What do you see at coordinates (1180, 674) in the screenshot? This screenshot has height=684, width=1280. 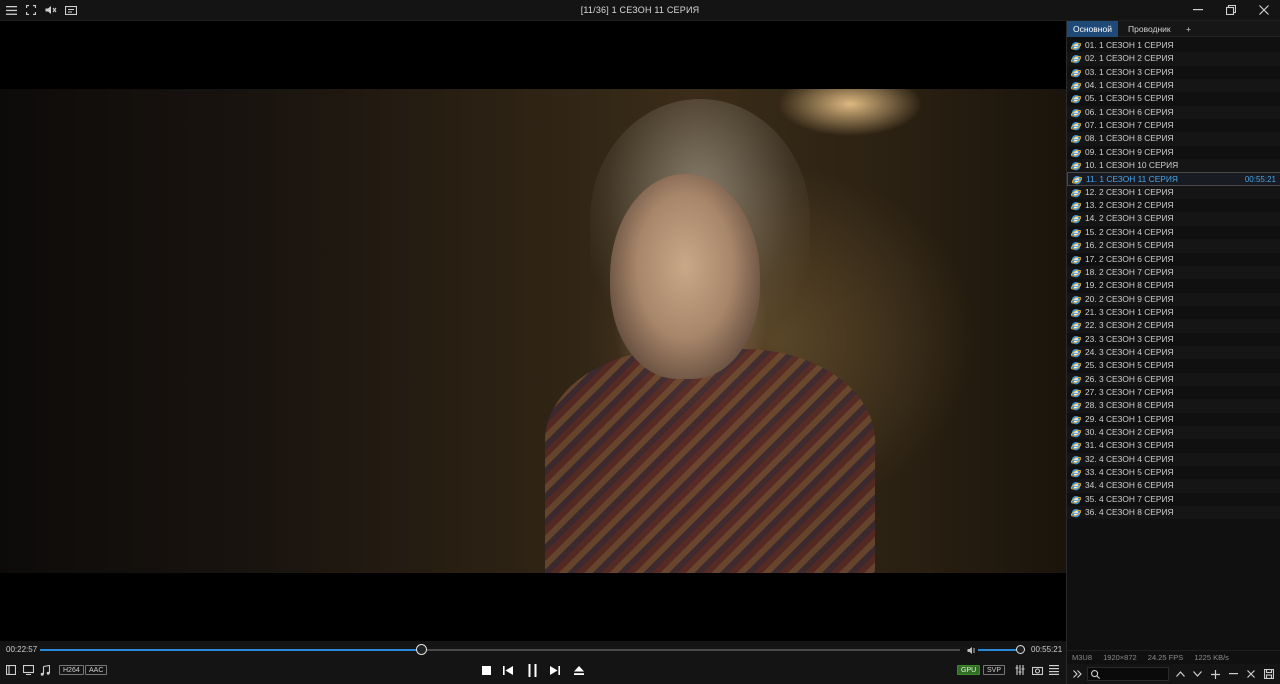 I see `chevron-up-icon` at bounding box center [1180, 674].